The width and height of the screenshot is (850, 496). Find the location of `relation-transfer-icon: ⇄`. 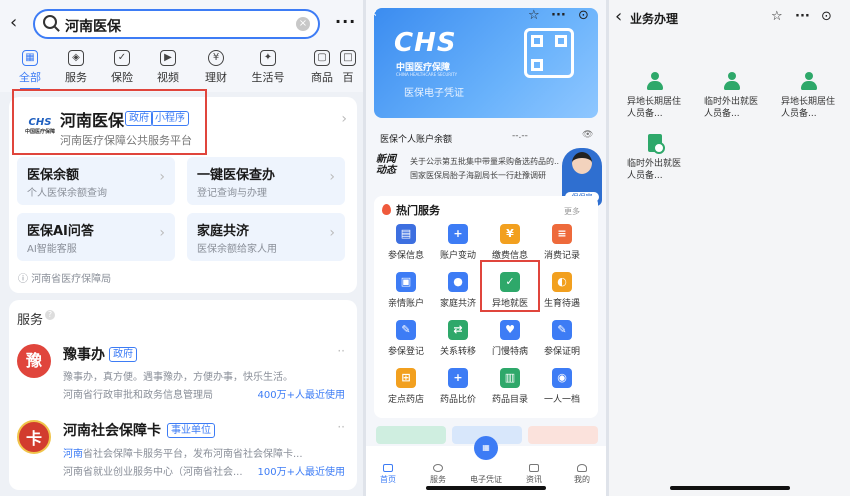

relation-transfer-icon: ⇄ is located at coordinates (458, 330).